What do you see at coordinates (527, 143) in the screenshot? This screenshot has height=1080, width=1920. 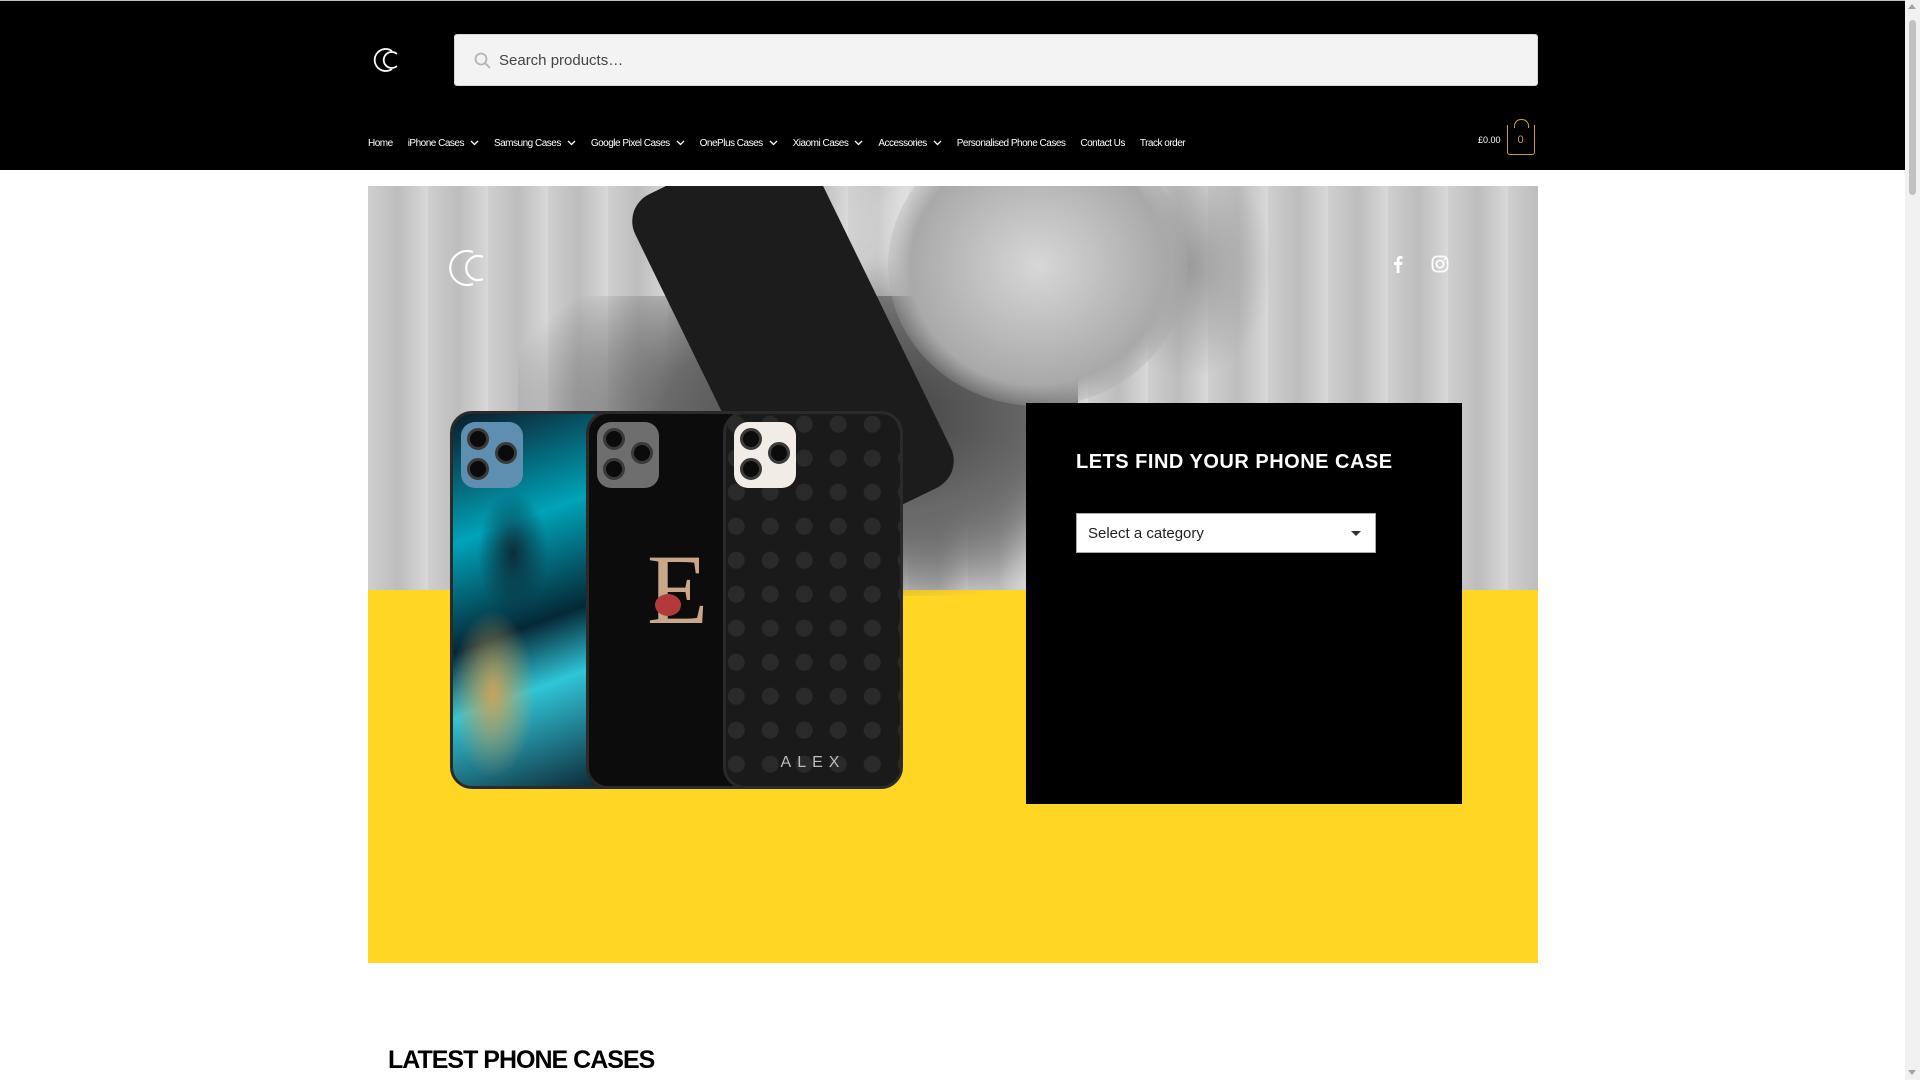 I see `nav-label: Samsung Cases` at bounding box center [527, 143].